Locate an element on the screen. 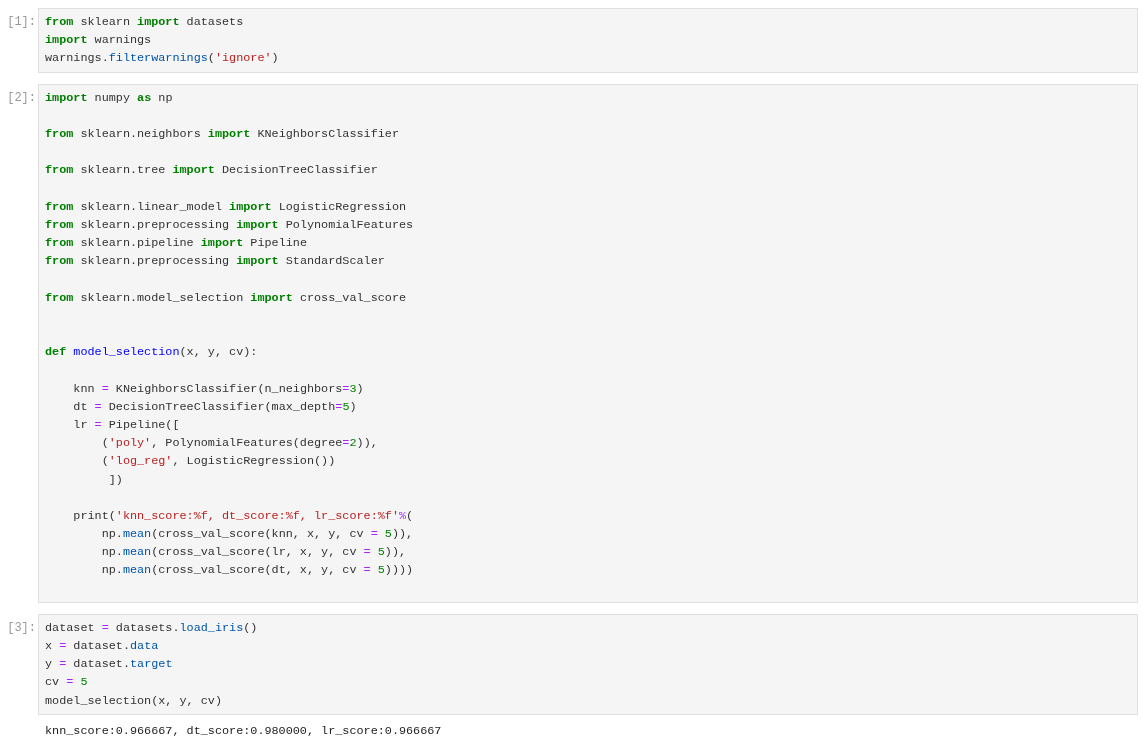 The image size is (1146, 739). code-line: np.mean(cross_val_score(lr, x, y, cv = 5)), is located at coordinates (254, 553).